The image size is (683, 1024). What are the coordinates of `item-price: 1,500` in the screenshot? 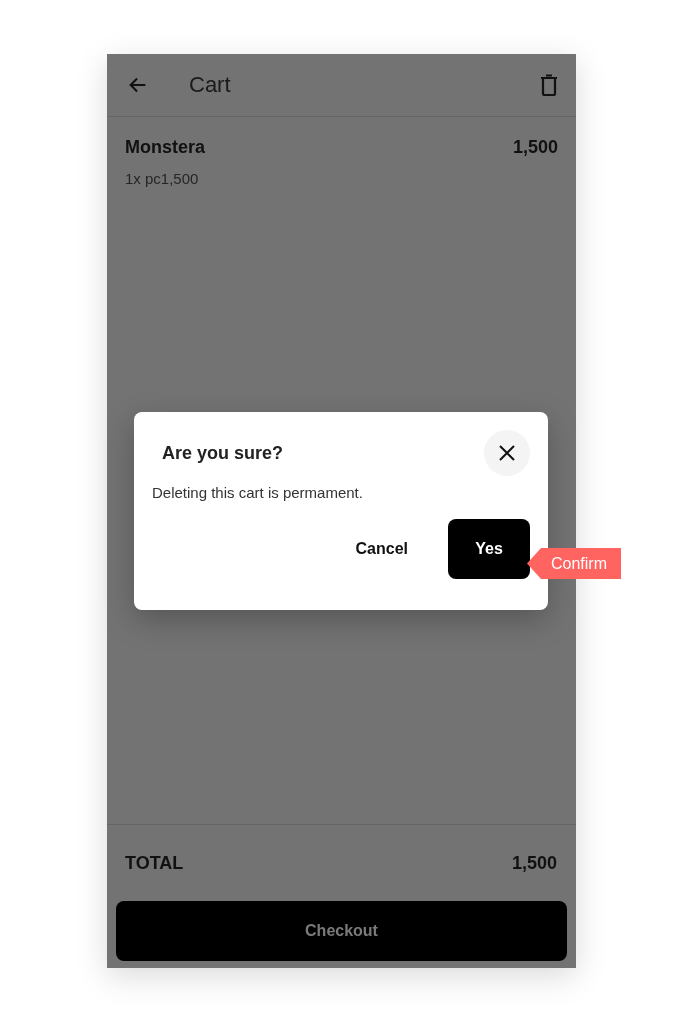 It's located at (535, 147).